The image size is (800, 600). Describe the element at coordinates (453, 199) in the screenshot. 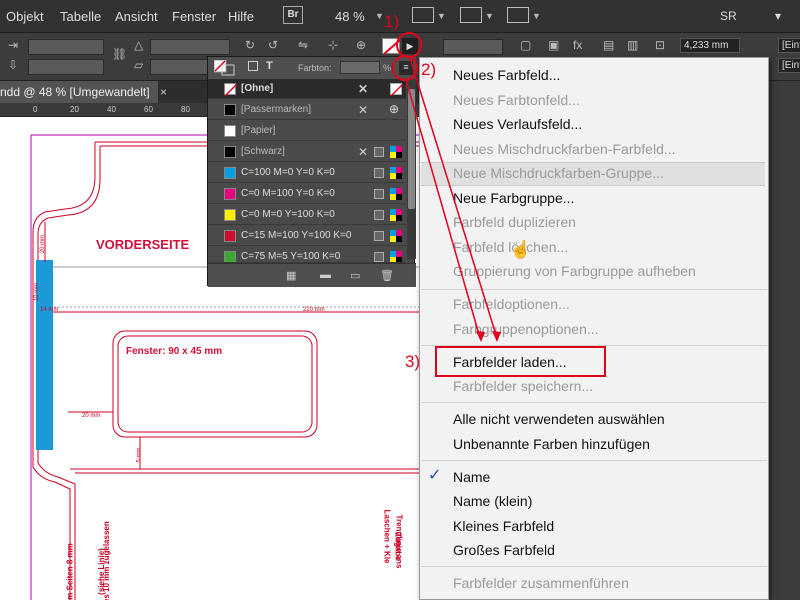

I see `annotation-arrows` at that location.